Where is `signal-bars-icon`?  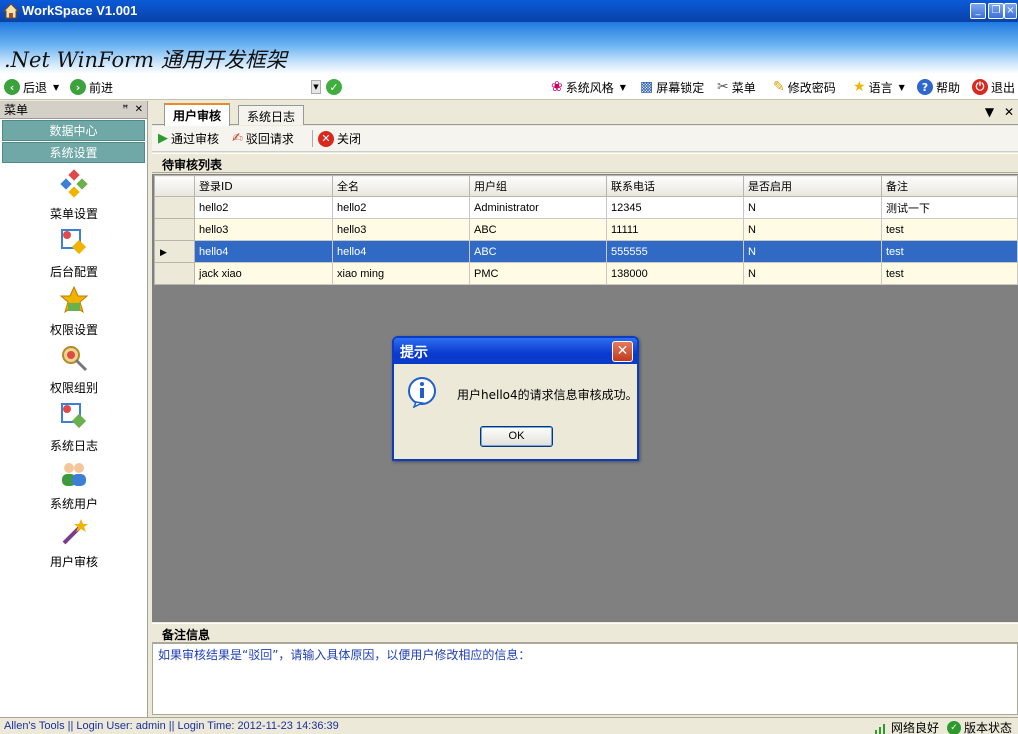 signal-bars-icon is located at coordinates (879, 728).